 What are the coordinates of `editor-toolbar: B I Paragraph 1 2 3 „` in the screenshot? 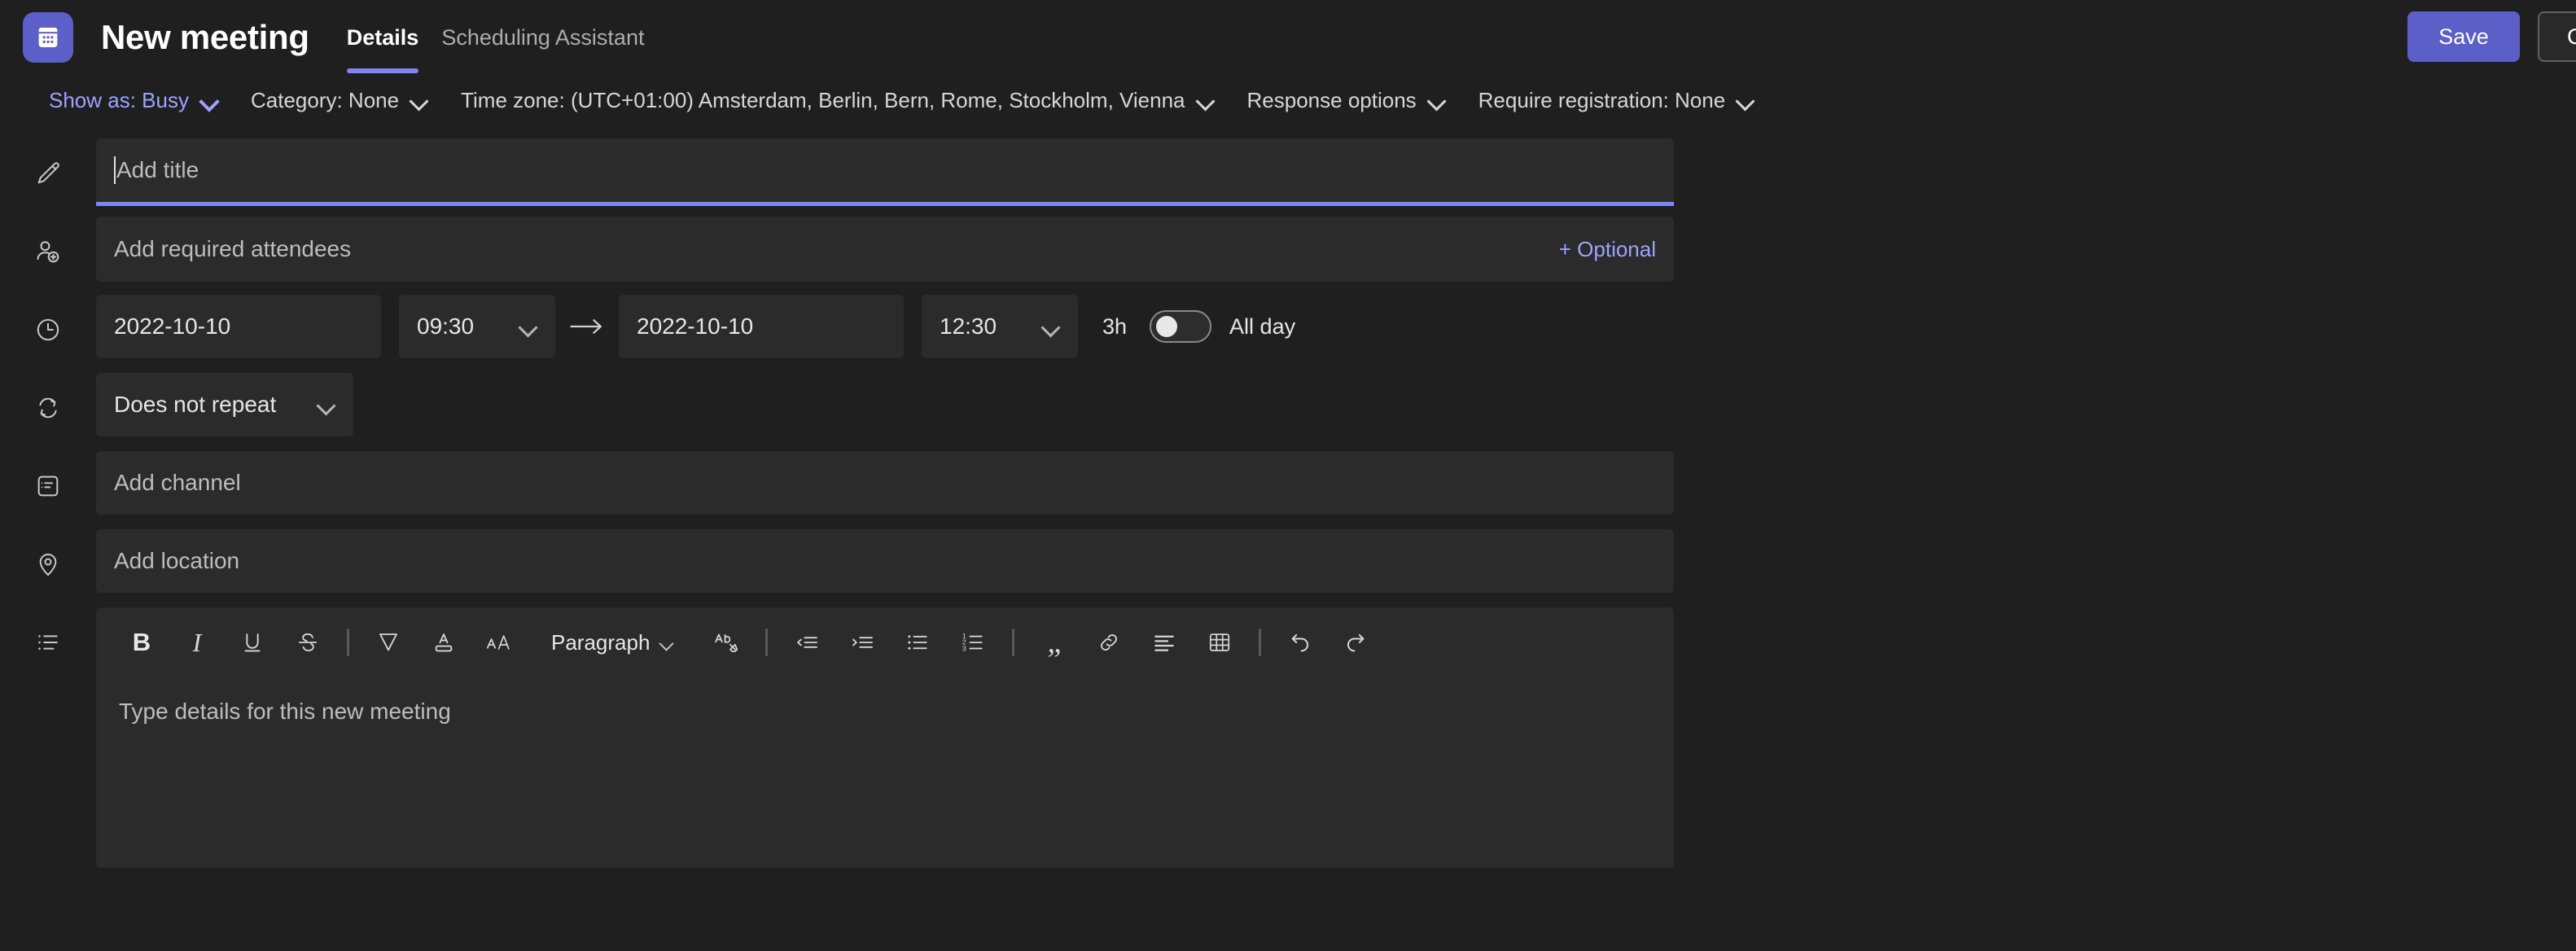 It's located at (885, 642).